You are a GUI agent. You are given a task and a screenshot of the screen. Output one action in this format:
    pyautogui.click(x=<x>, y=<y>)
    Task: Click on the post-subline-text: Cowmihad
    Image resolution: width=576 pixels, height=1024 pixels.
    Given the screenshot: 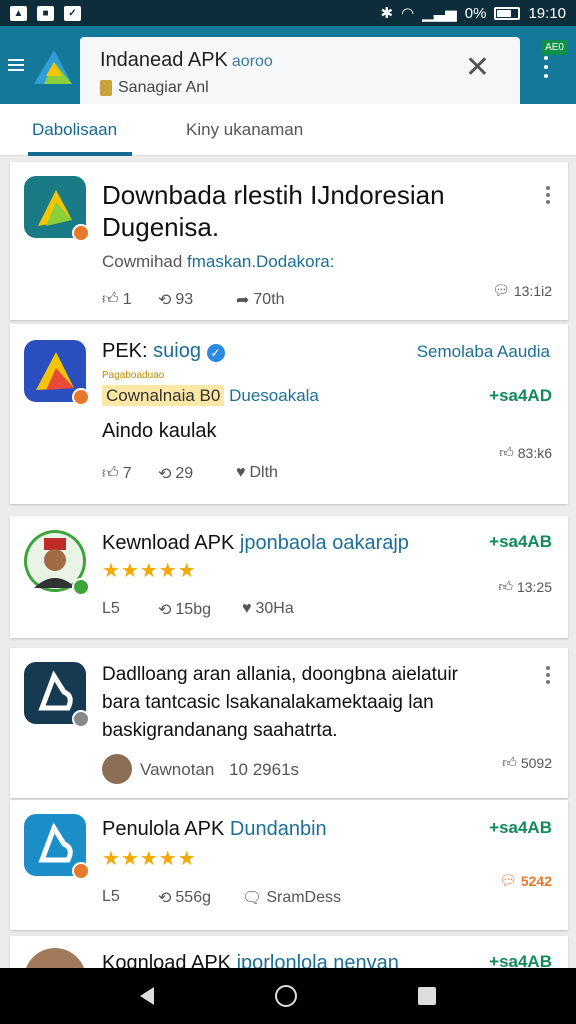 What is the action you would take?
    pyautogui.click(x=142, y=261)
    